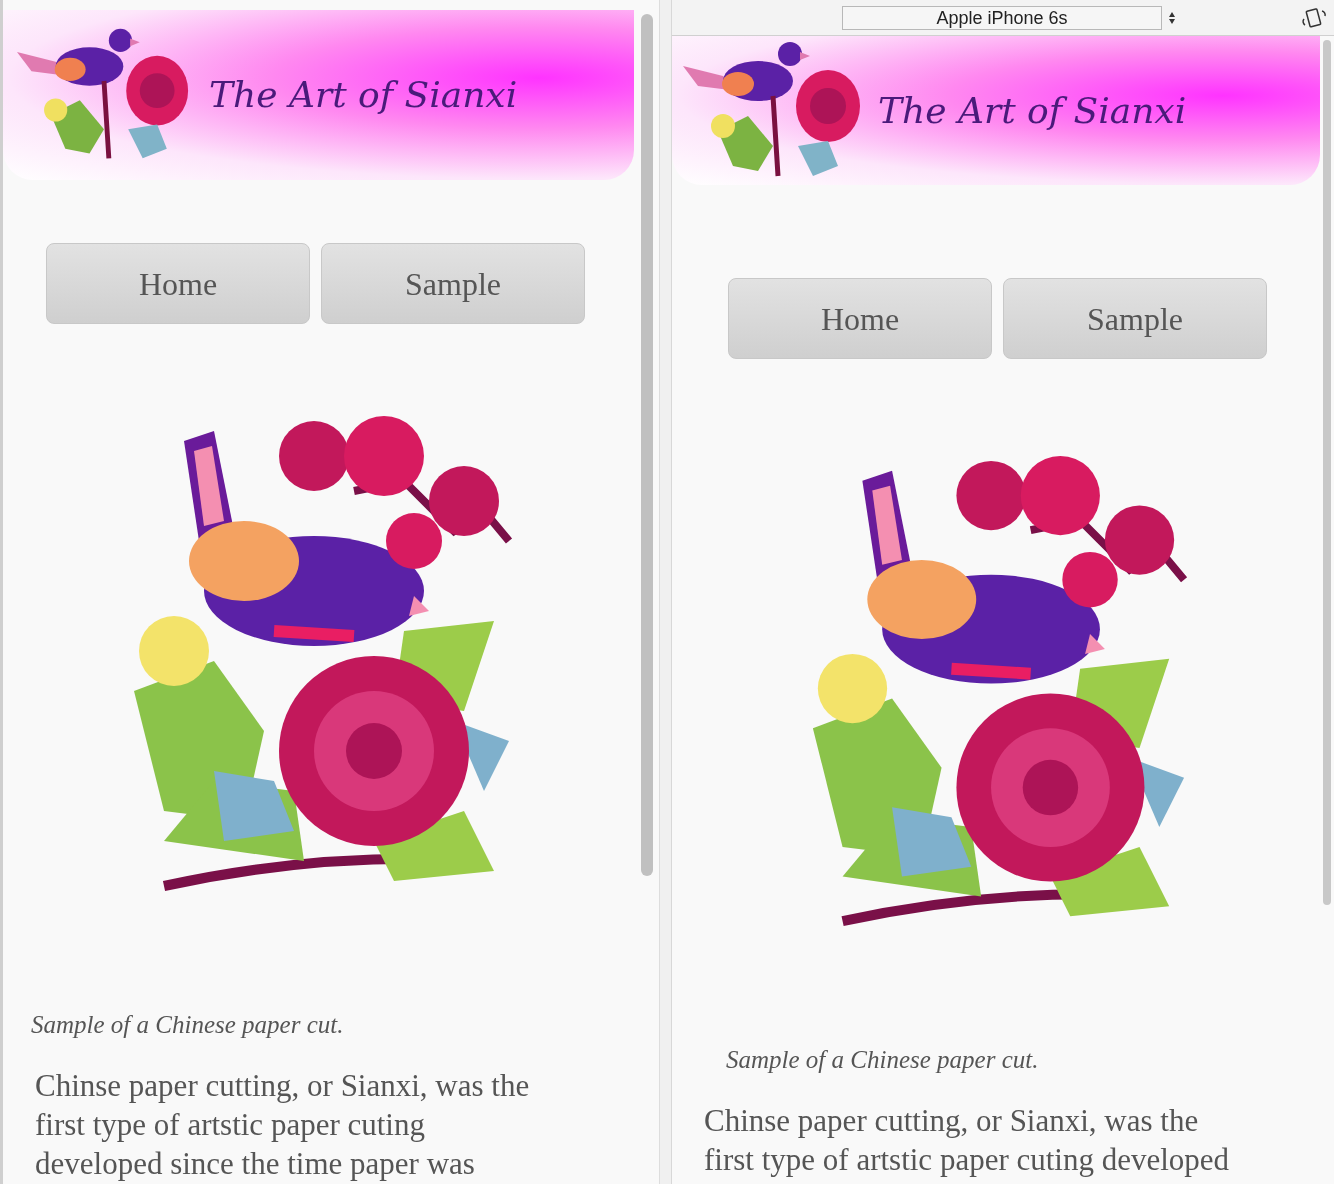 The width and height of the screenshot is (1336, 1184). What do you see at coordinates (967, 1140) in the screenshot?
I see `intro-paragraph: Chinse paper cutting, or Sianxi, was the first type of artstic paper cuting developed` at bounding box center [967, 1140].